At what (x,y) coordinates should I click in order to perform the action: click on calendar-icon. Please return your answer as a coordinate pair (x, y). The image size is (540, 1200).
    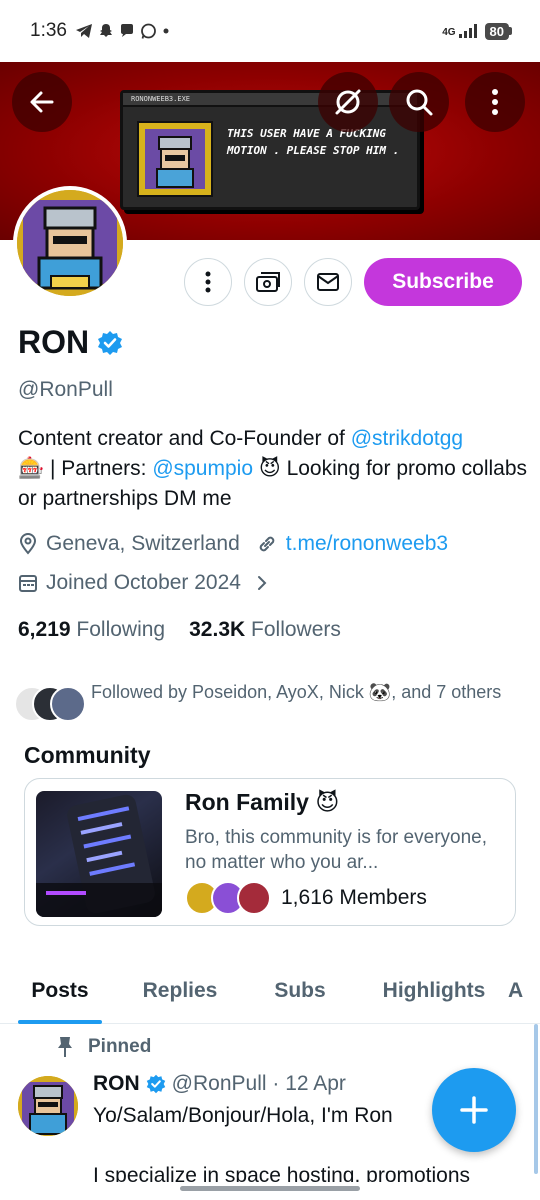
    Looking at the image, I should click on (28, 583).